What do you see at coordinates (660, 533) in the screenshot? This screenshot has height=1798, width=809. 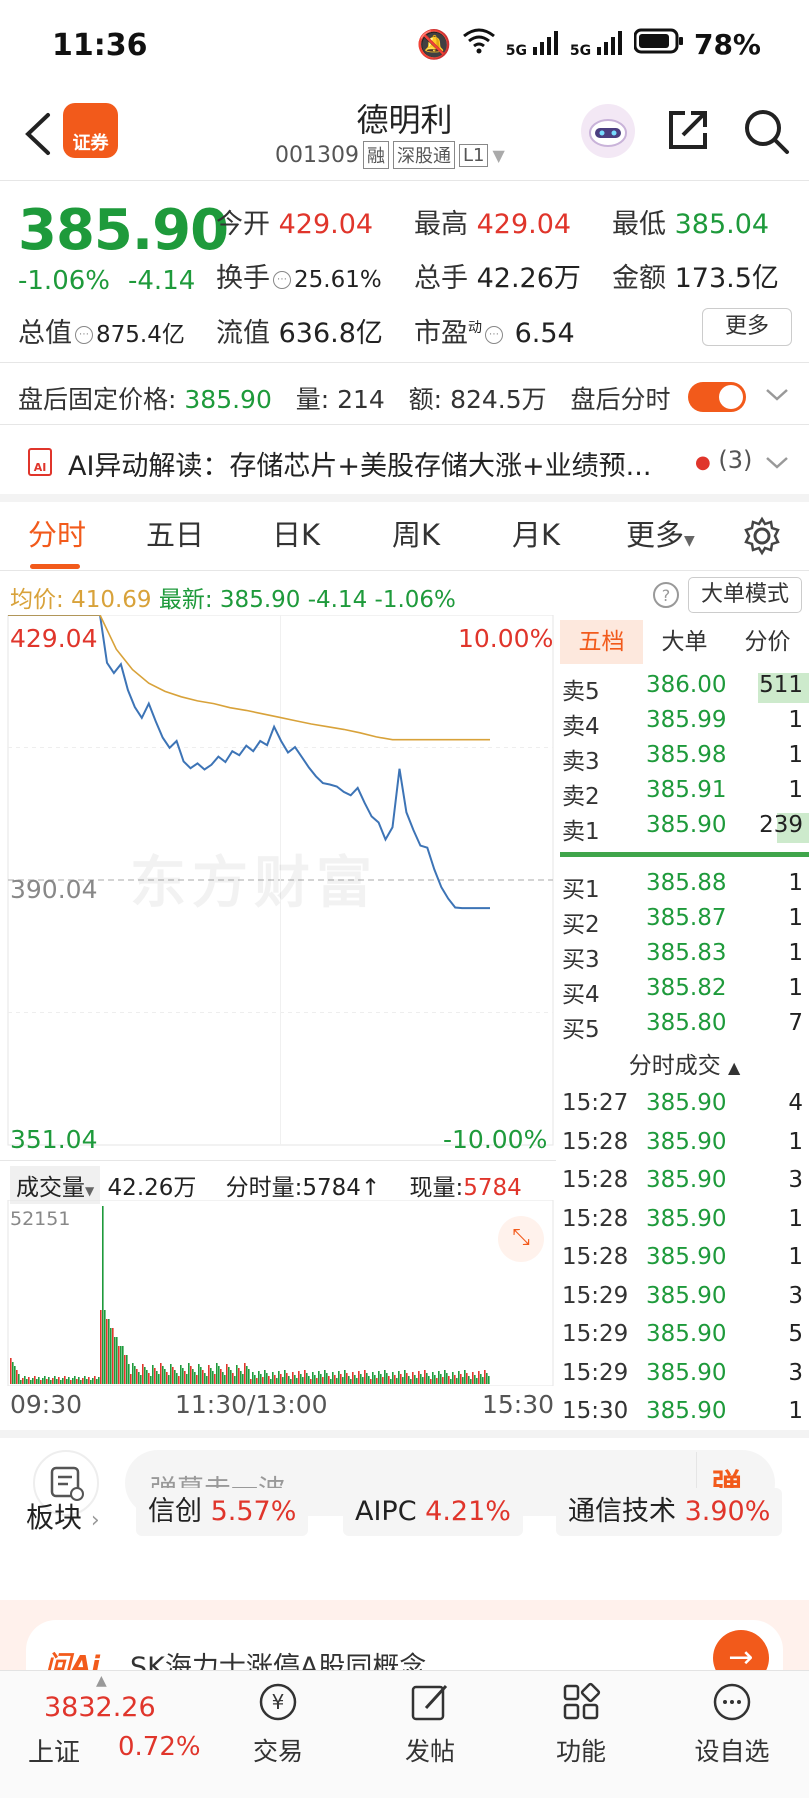 I see `tab-more: 更多▼` at bounding box center [660, 533].